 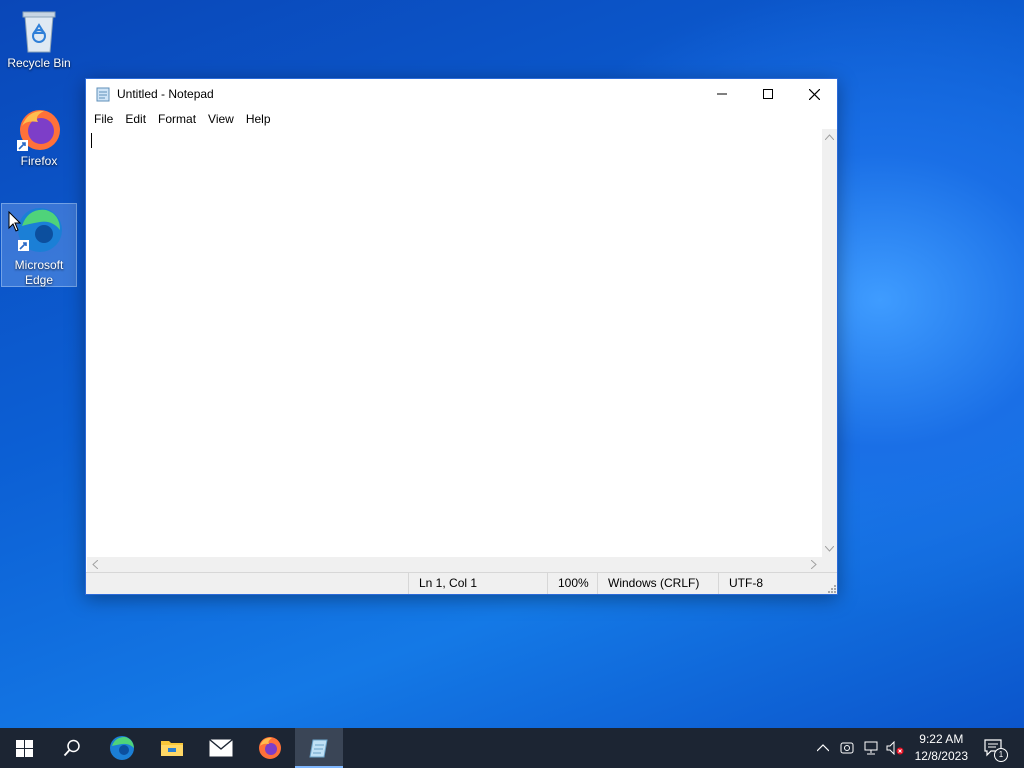 What do you see at coordinates (91, 140) in the screenshot?
I see `text-caret` at bounding box center [91, 140].